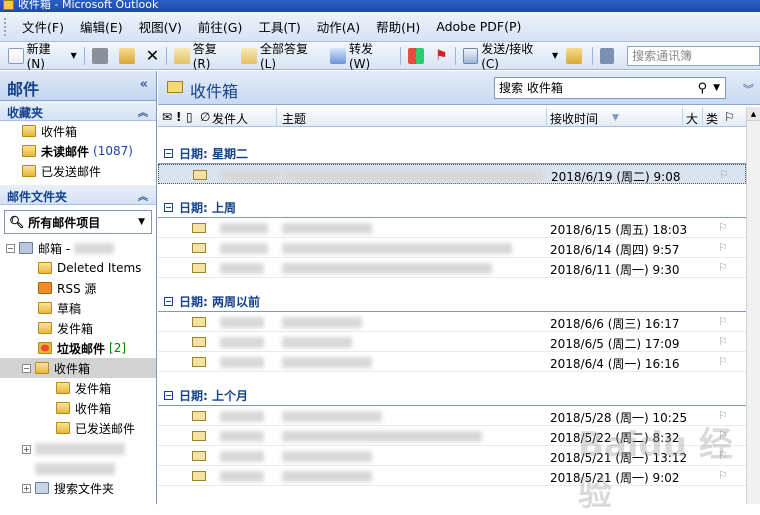  Describe the element at coordinates (452, 174) in the screenshot. I see `message-row: 2018/6/19 (周二) 9:08 ⚐` at that location.